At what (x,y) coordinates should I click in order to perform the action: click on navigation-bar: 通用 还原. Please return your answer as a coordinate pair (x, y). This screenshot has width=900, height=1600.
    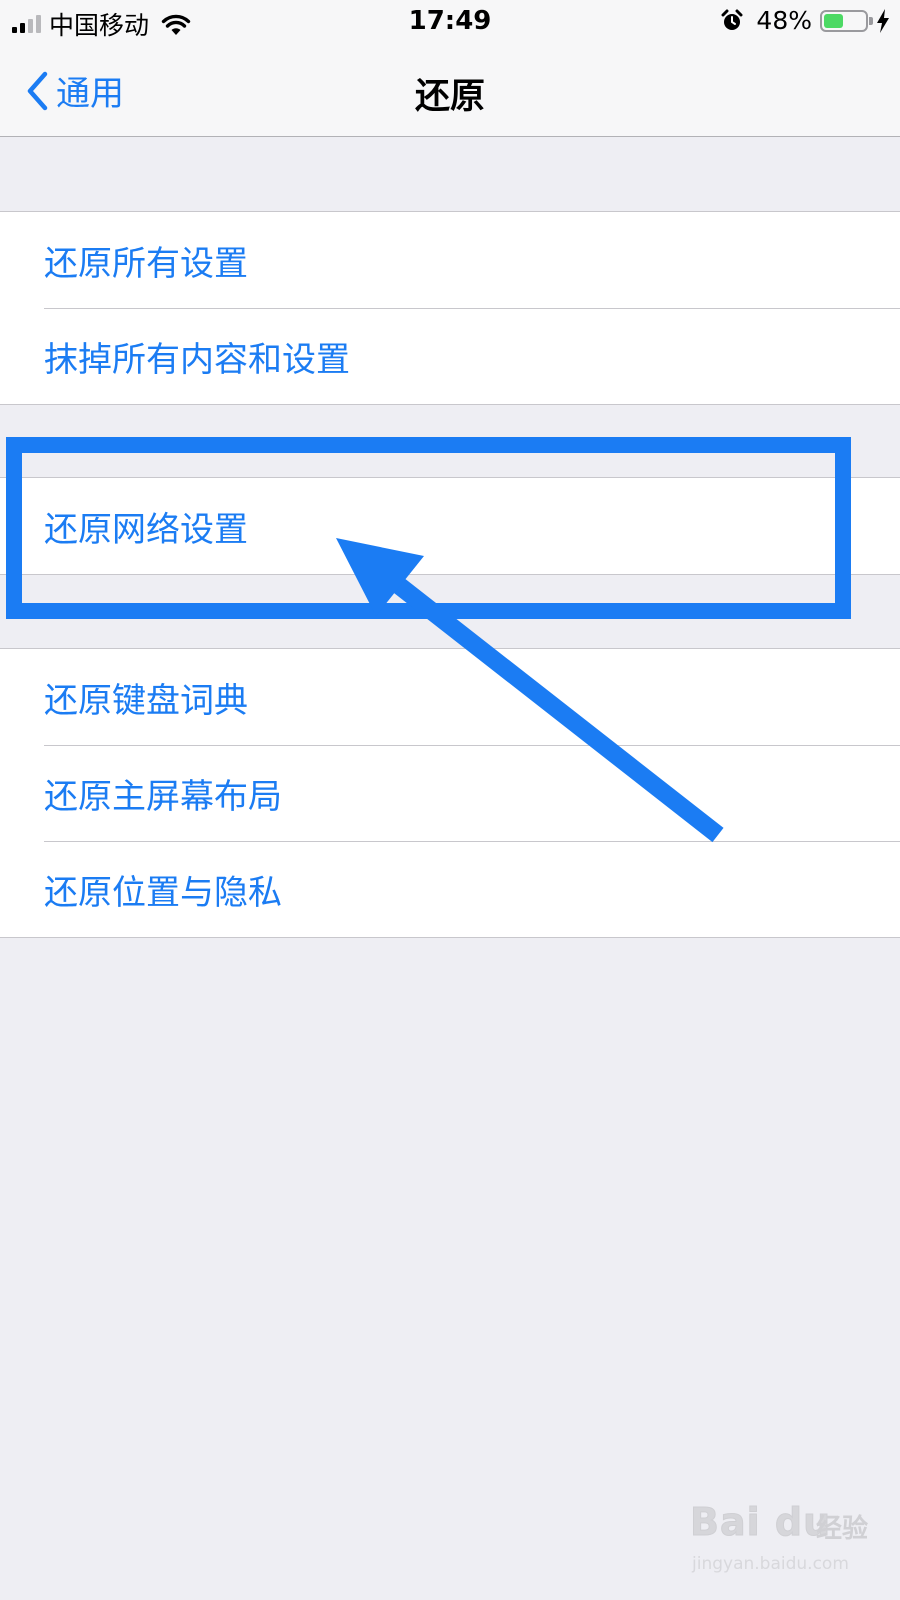
    Looking at the image, I should click on (450, 90).